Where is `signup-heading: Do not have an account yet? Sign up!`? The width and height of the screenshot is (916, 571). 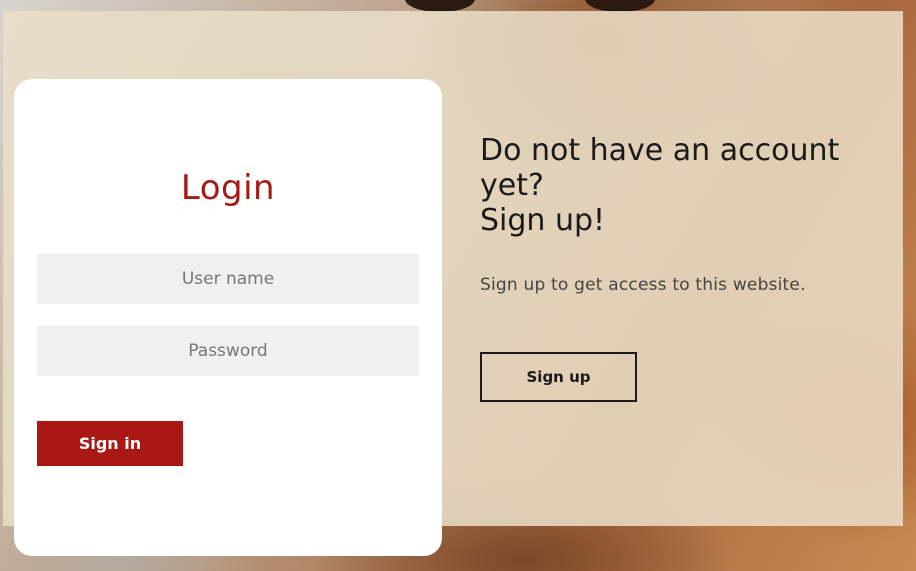
signup-heading: Do not have an account yet? Sign up! is located at coordinates (680, 185).